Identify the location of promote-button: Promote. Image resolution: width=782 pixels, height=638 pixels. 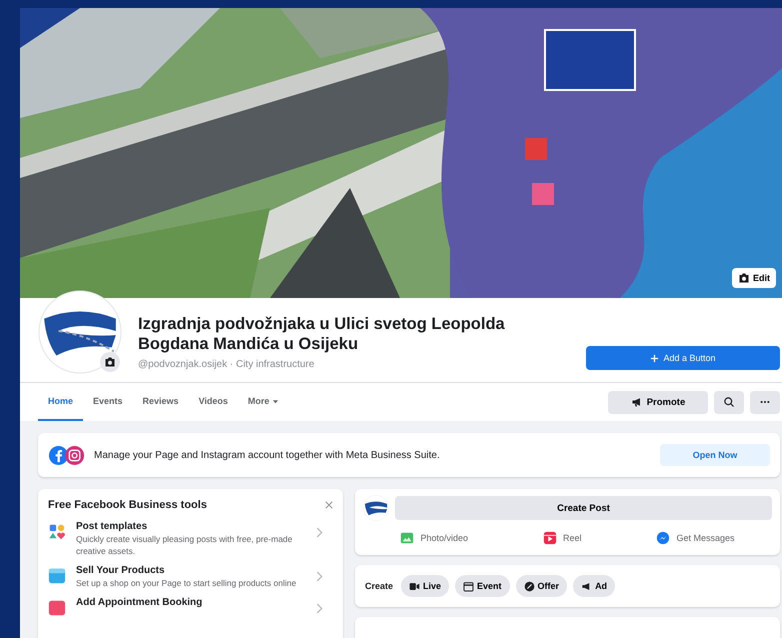
(658, 402).